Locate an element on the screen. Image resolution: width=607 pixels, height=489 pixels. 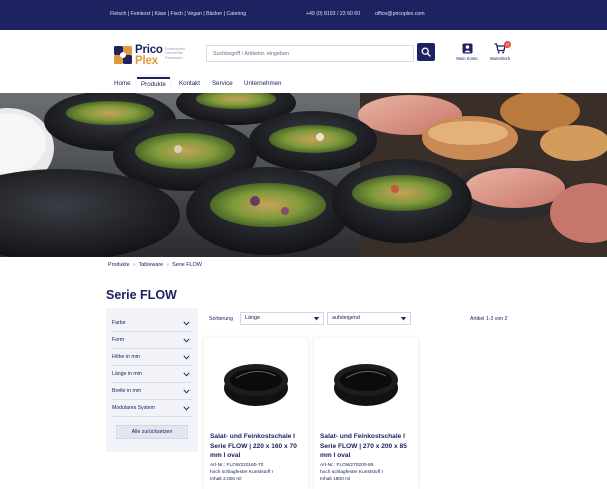
account-label: Mein Konto is located at coordinates (467, 58).